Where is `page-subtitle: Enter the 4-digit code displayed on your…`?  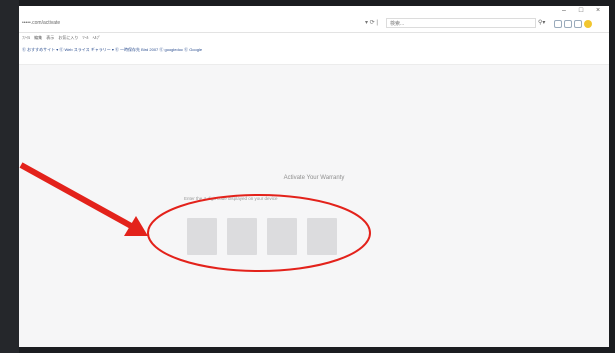 page-subtitle: Enter the 4-digit code displayed on your… is located at coordinates (231, 198).